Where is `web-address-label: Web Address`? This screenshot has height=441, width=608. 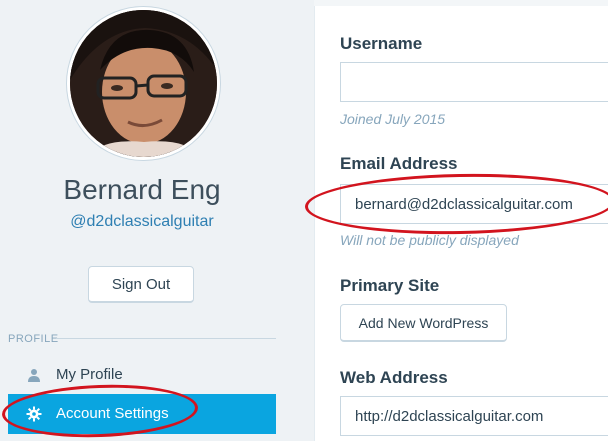 web-address-label: Web Address is located at coordinates (394, 377).